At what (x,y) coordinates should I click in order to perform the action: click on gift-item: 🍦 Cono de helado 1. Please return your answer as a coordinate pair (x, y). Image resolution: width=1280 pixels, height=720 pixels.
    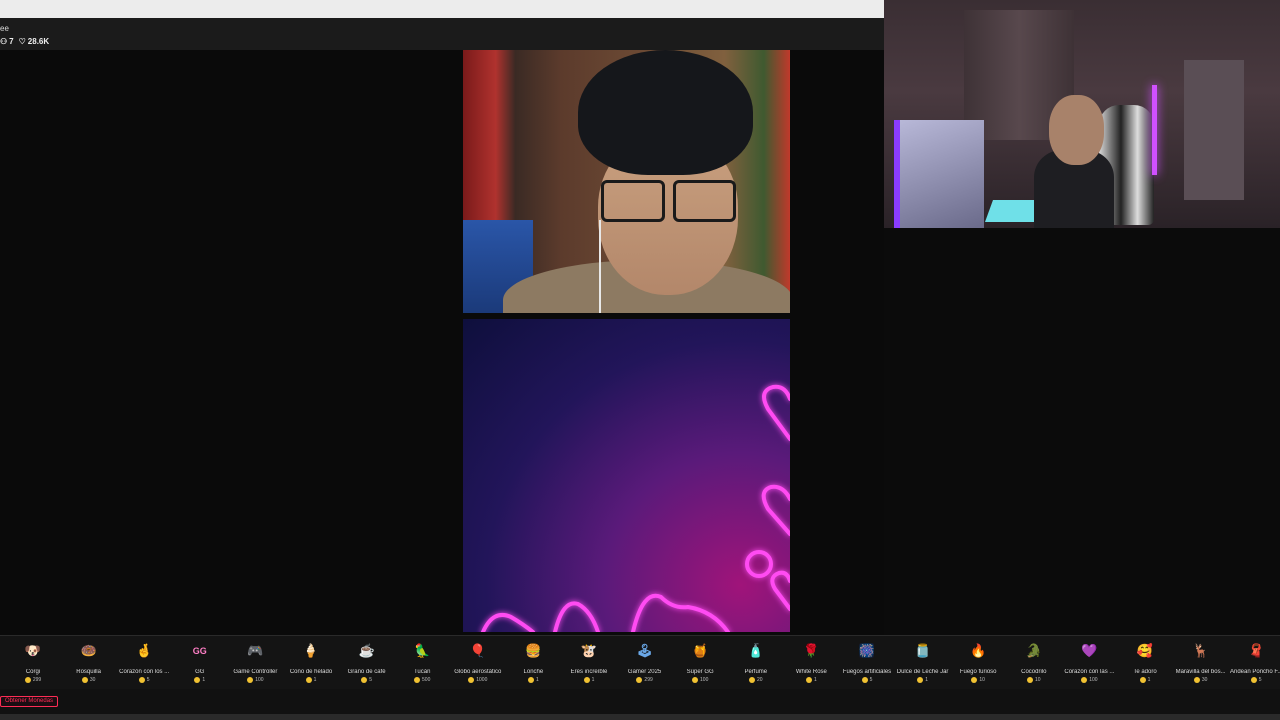
    Looking at the image, I should click on (311, 662).